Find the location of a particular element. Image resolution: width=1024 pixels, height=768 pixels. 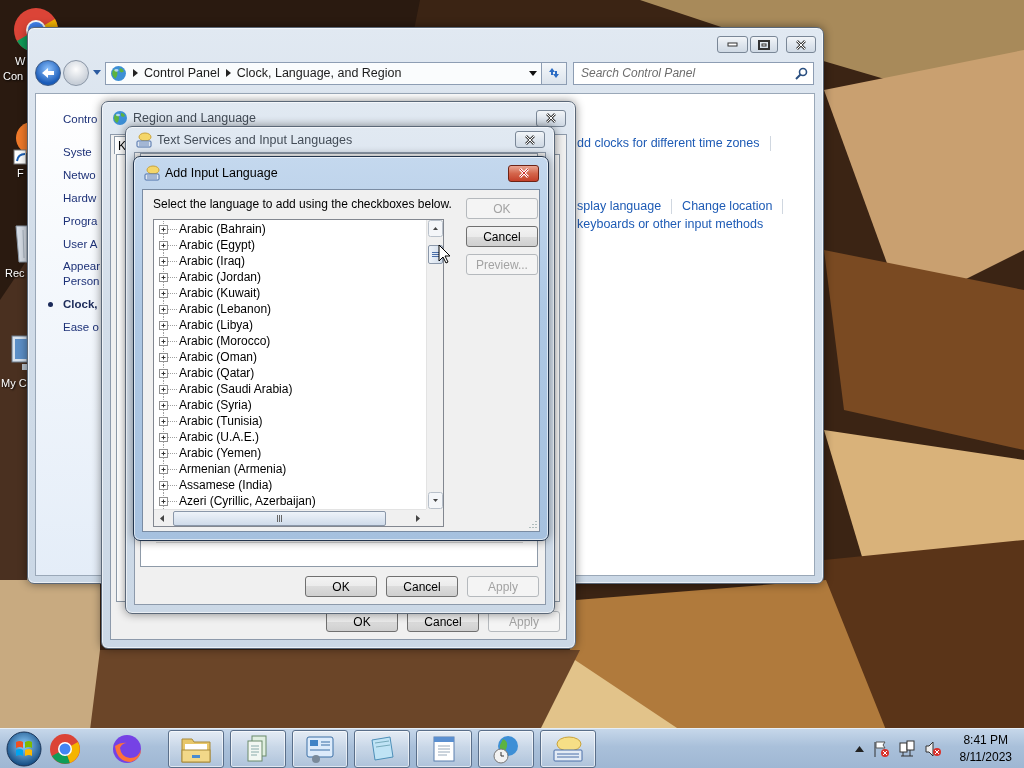

tree-item: Arabic (U.A.E.) is located at coordinates (219, 437).